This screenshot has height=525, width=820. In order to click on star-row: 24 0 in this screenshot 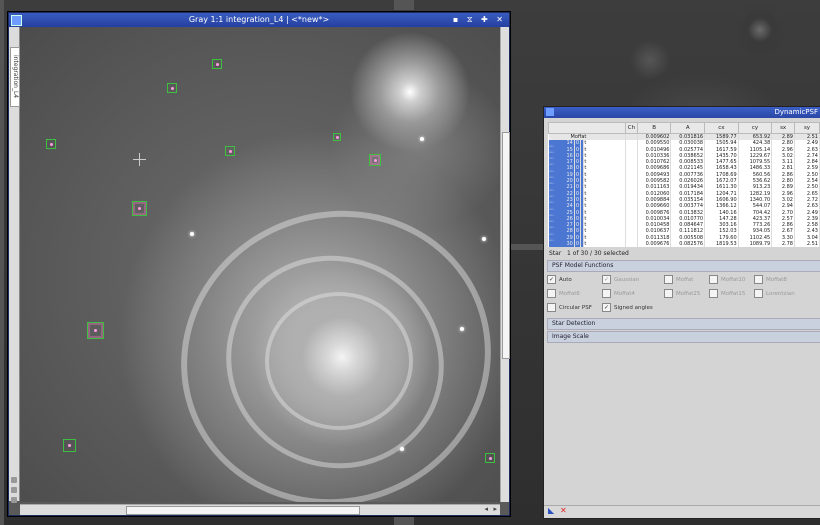, I will do `click(566, 206)`.